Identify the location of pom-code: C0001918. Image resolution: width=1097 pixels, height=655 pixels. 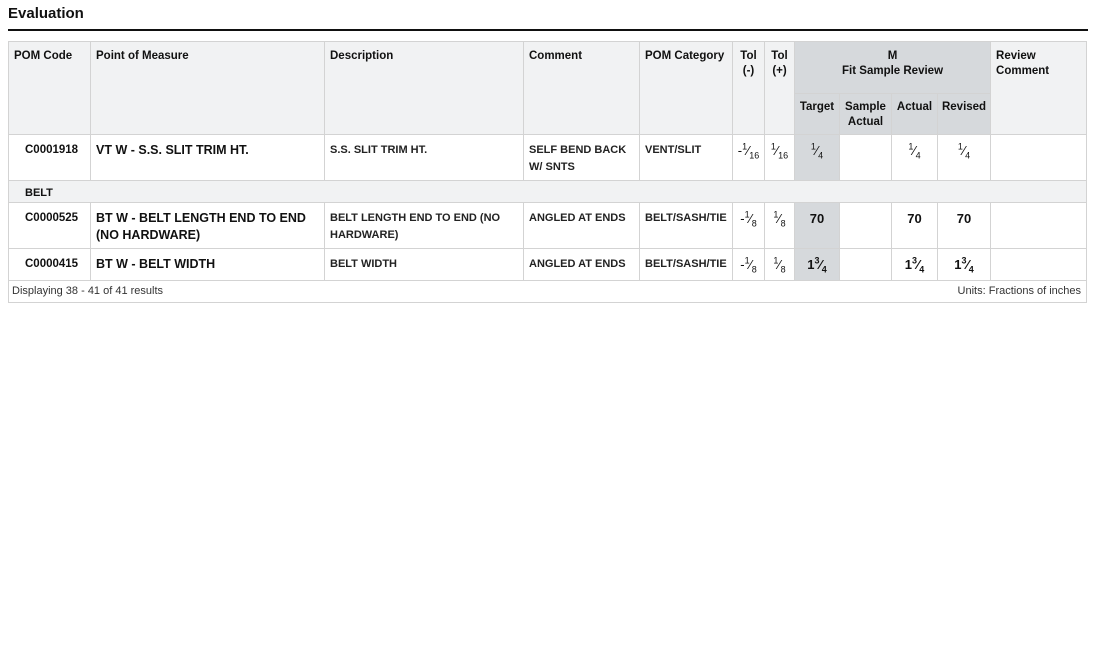
(52, 150).